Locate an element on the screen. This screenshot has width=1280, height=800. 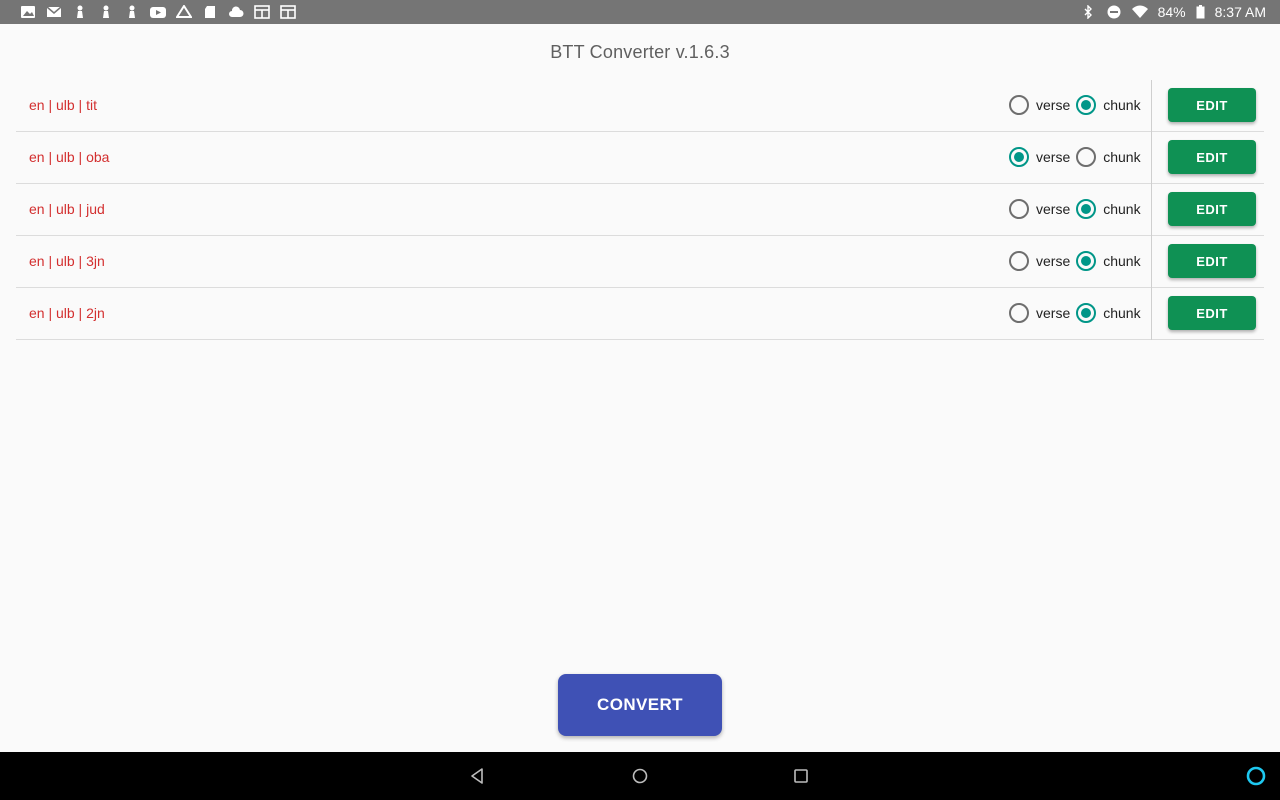
wifi-icon is located at coordinates (1139, 12).